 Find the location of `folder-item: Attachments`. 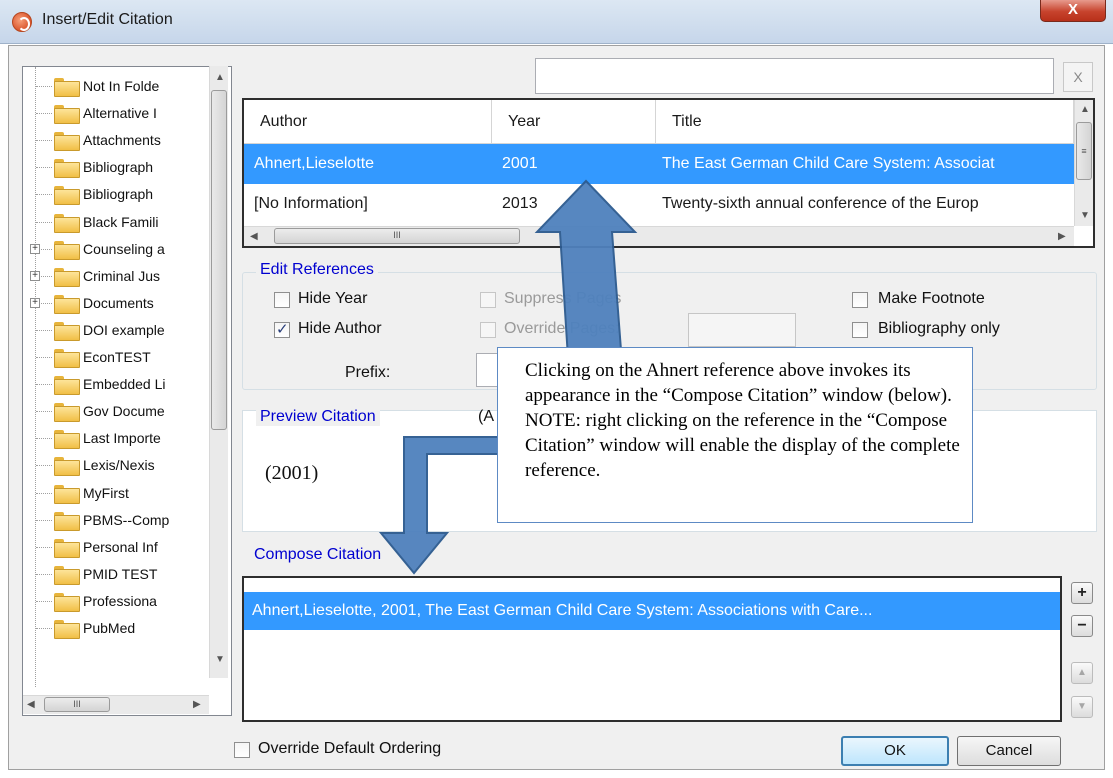

folder-item: Attachments is located at coordinates (118, 140).